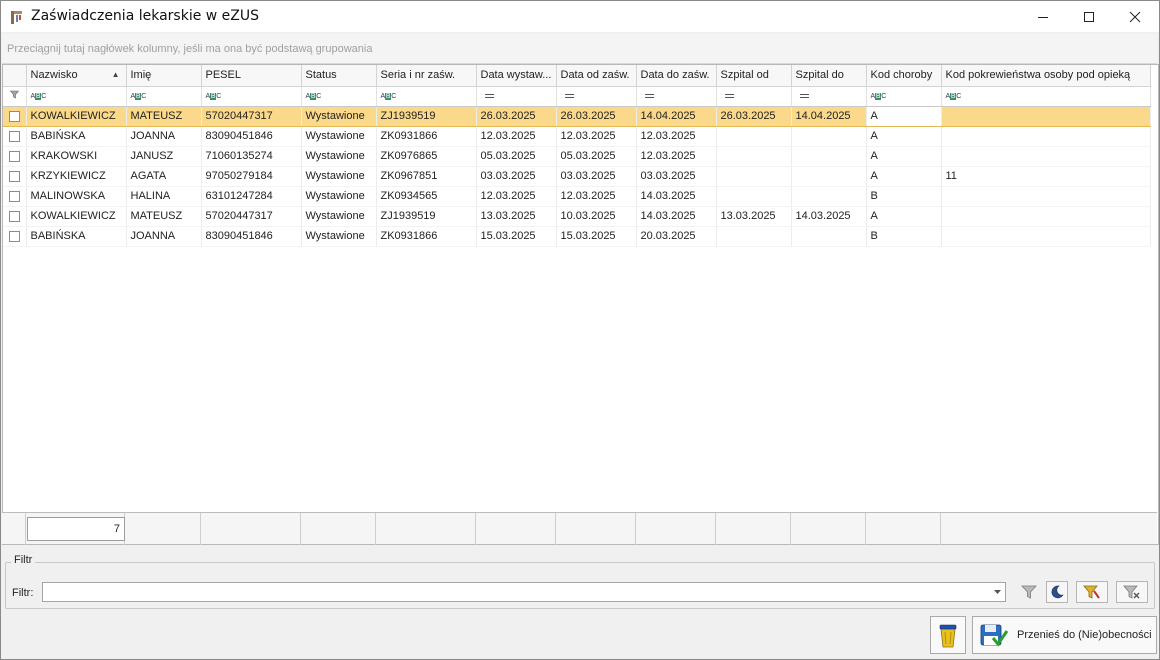 This screenshot has height=660, width=1160. Describe the element at coordinates (904, 76) in the screenshot. I see `column-header-kod_choroby: Kod choroby` at that location.